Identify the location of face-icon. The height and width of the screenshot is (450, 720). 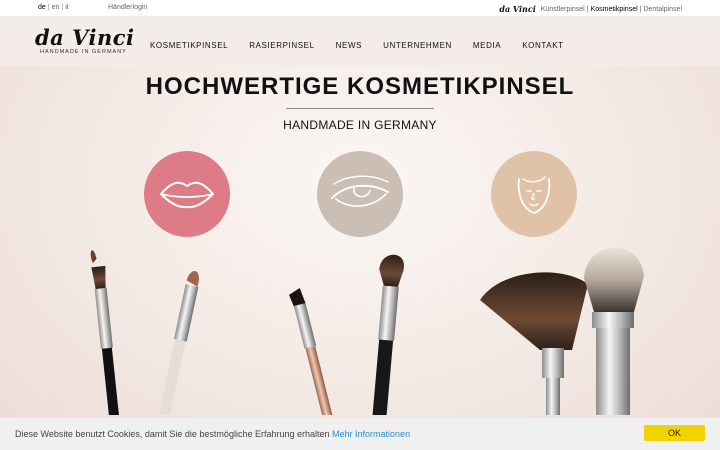
(534, 195).